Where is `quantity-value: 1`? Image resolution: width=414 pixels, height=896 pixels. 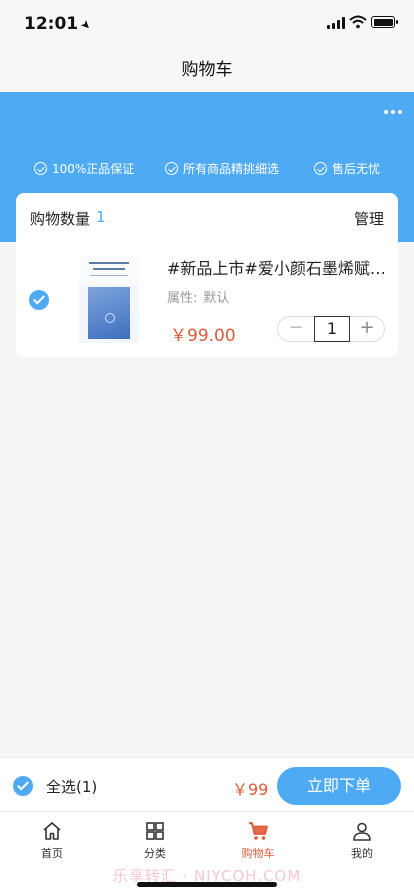
quantity-value: 1 is located at coordinates (332, 329).